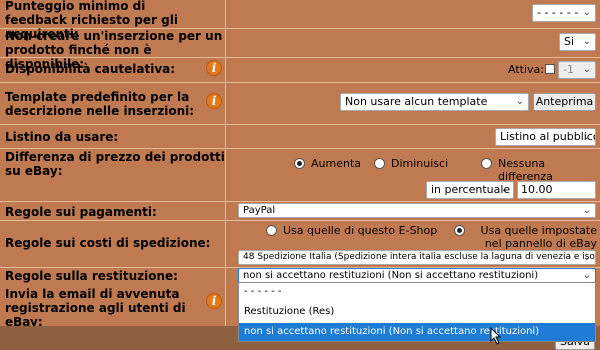  I want to click on increase-label: Aumenta, so click(336, 163).